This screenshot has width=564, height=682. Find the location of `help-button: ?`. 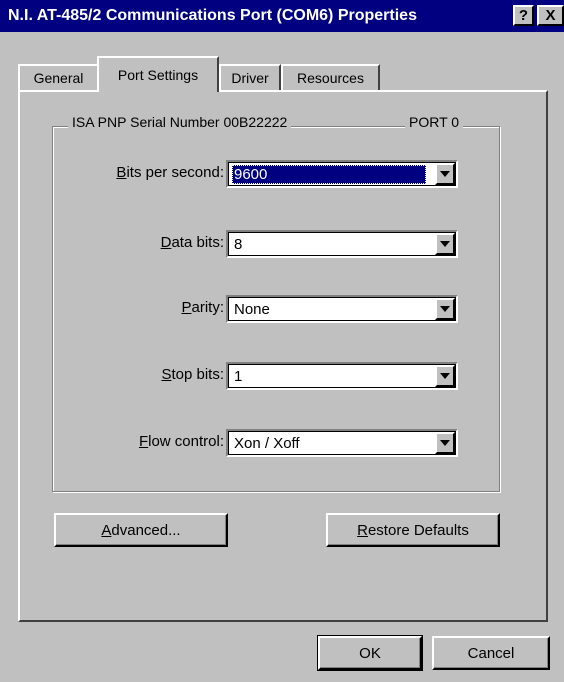

help-button: ? is located at coordinates (523, 15).